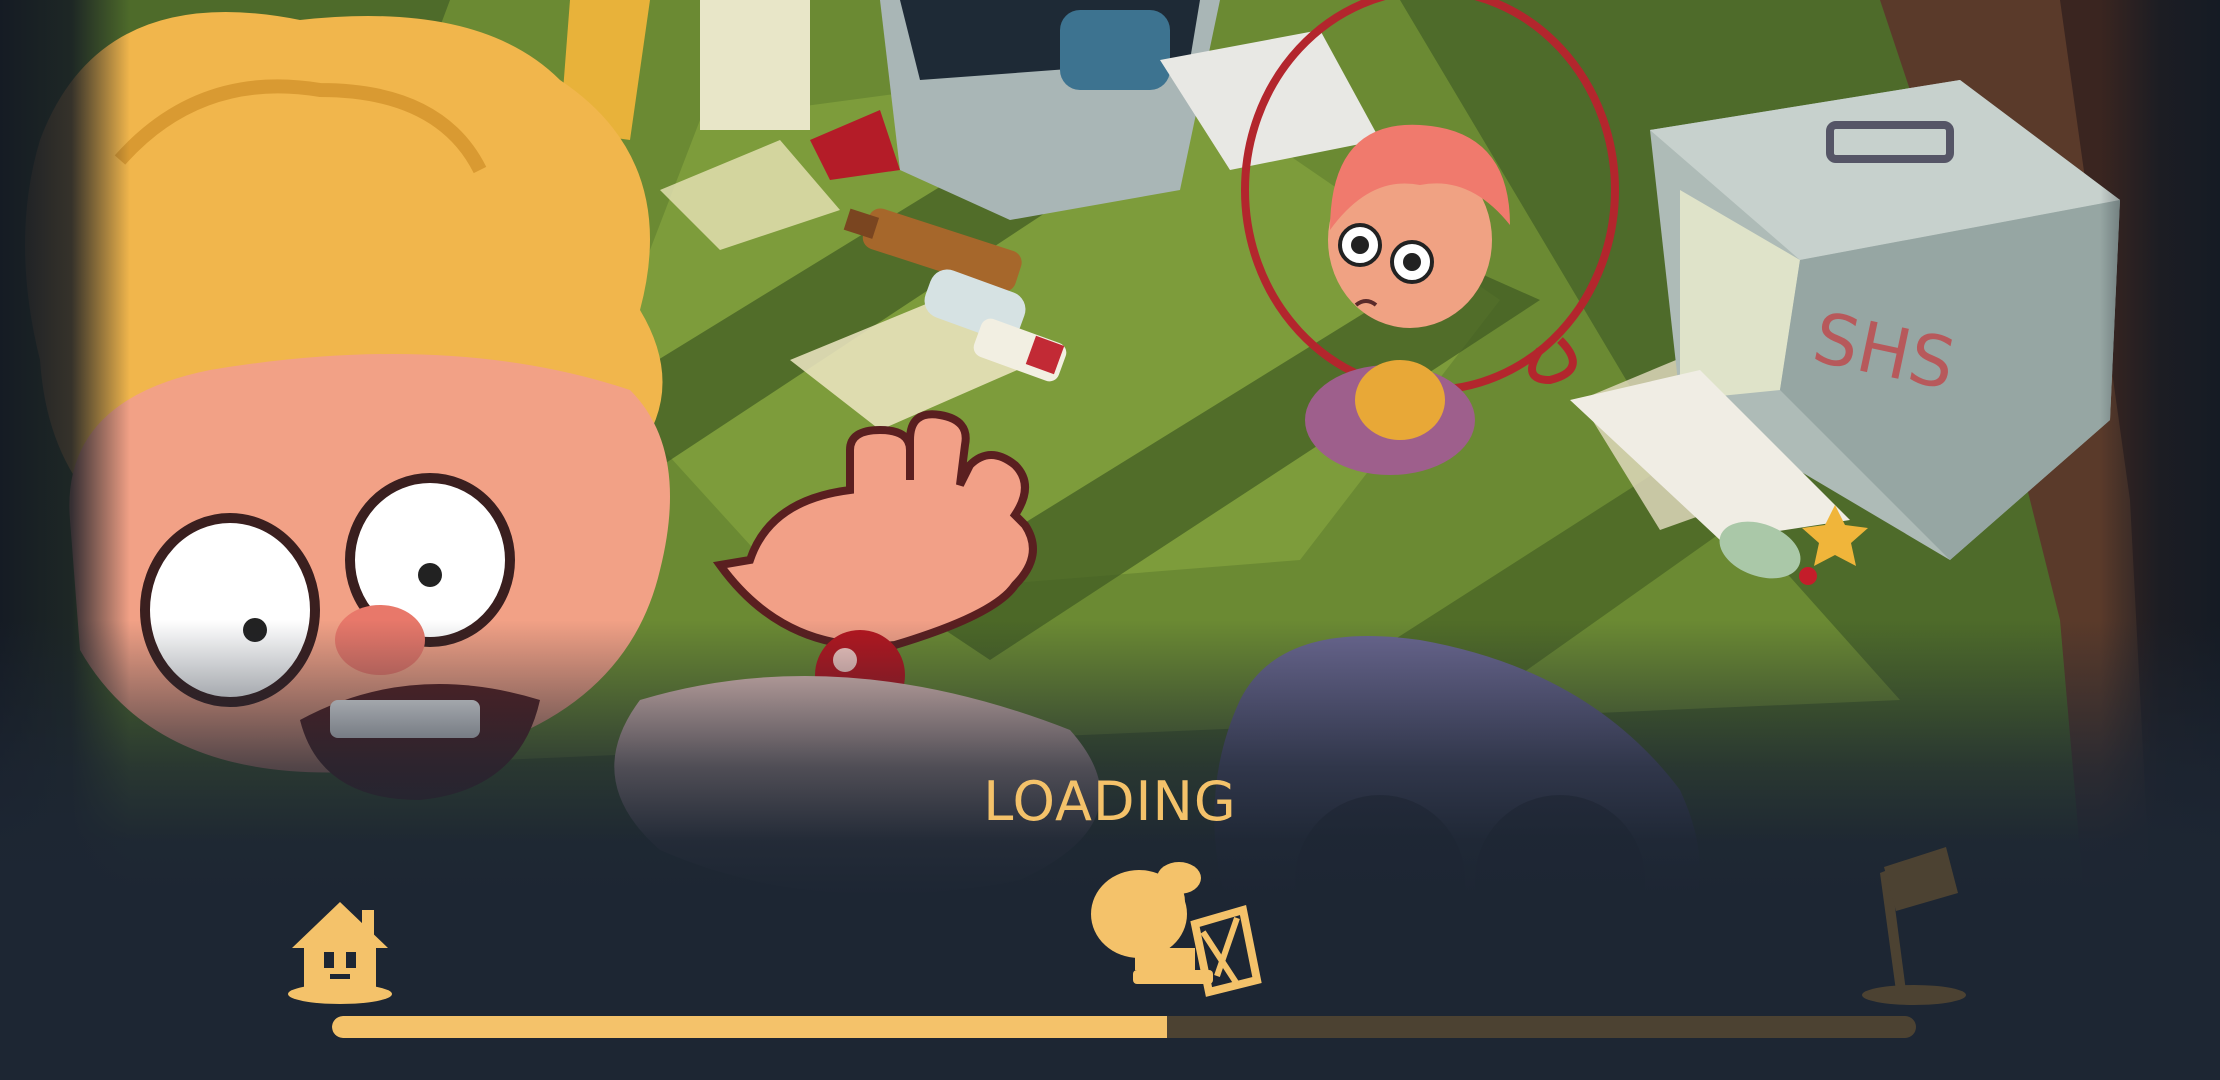 This screenshot has width=2220, height=1080. What do you see at coordinates (340, 953) in the screenshot?
I see `house-icon` at bounding box center [340, 953].